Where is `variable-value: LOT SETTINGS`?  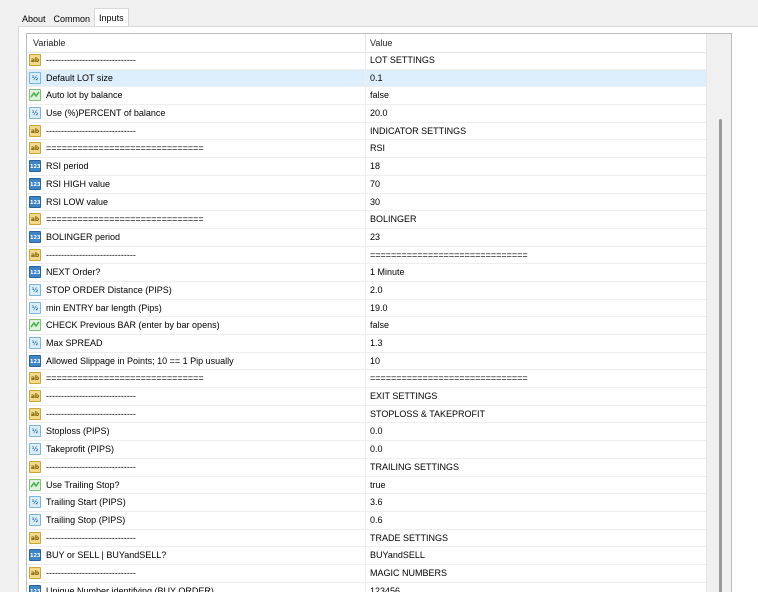 variable-value: LOT SETTINGS is located at coordinates (402, 60).